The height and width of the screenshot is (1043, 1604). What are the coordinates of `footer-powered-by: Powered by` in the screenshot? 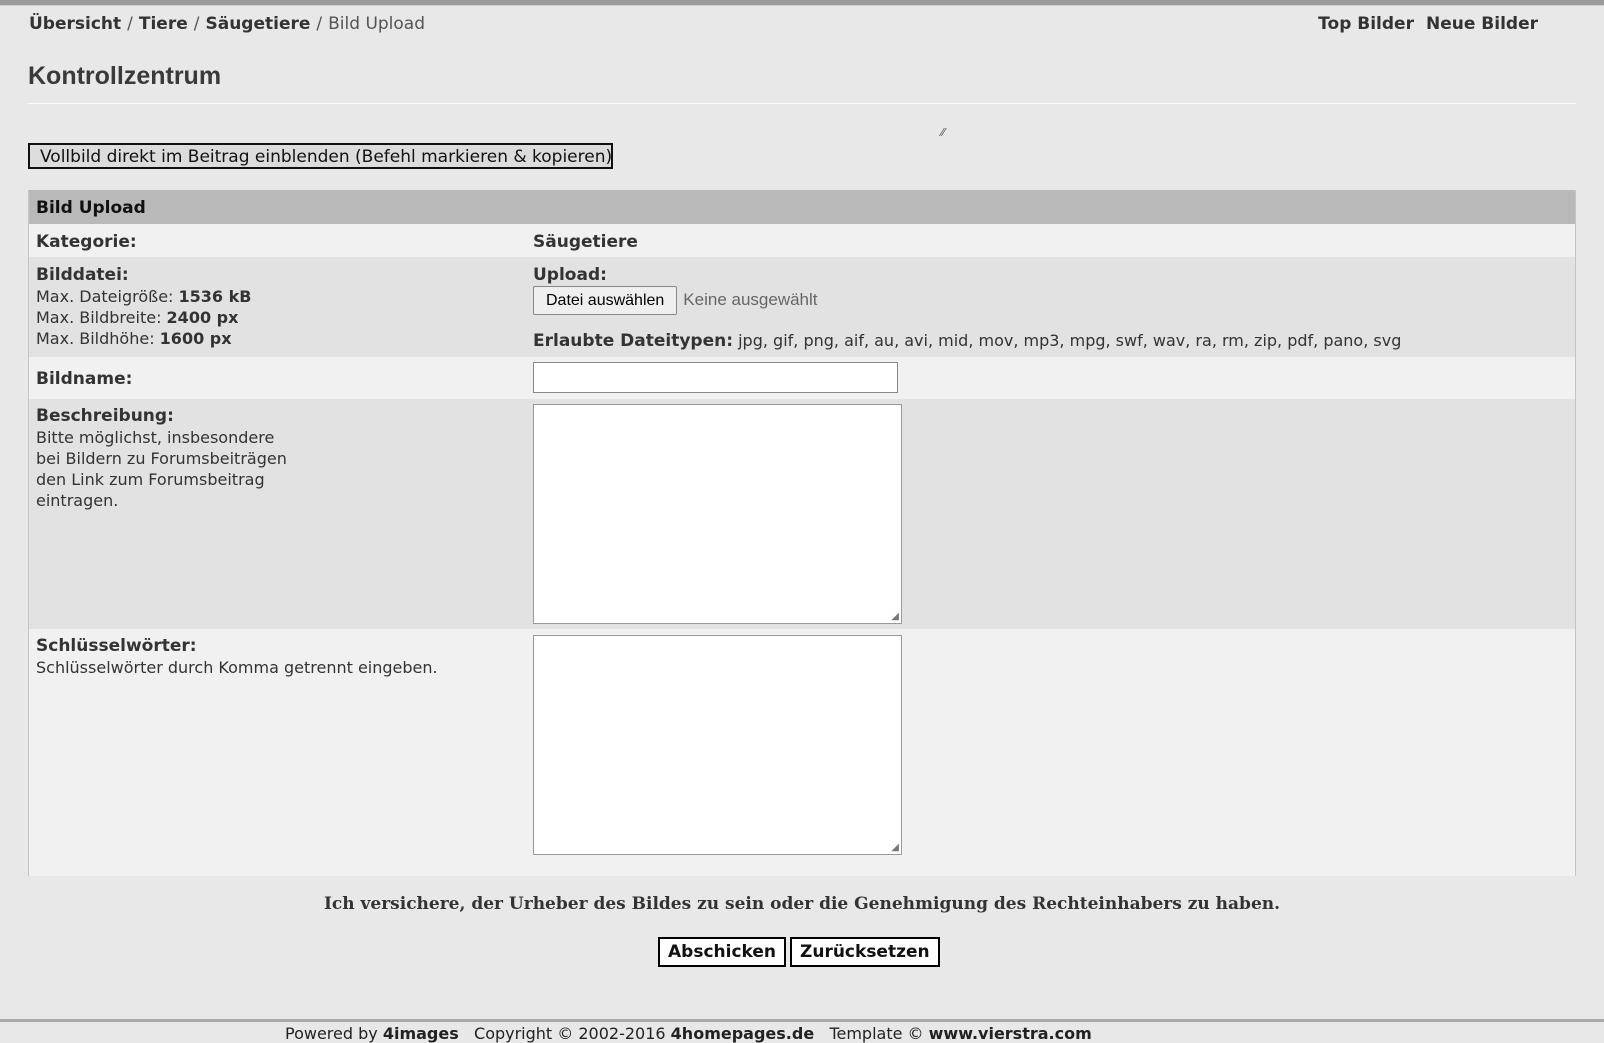 It's located at (331, 1033).